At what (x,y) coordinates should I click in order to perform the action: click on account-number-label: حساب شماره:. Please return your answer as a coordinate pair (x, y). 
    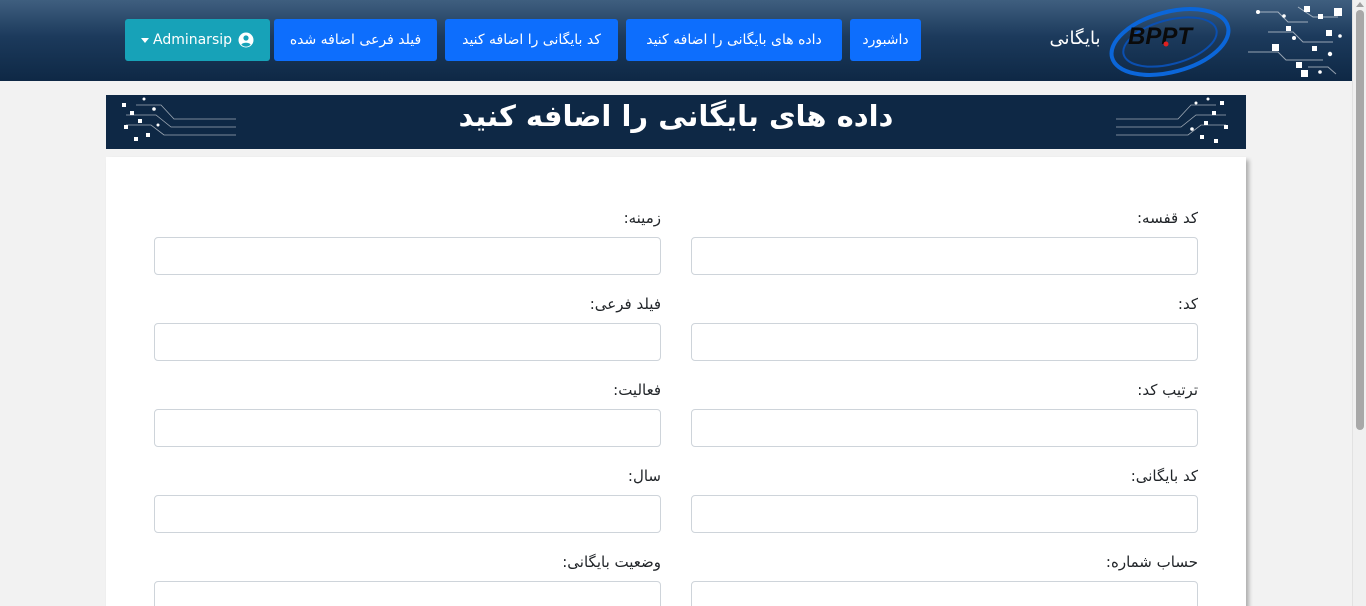
    Looking at the image, I should click on (1151, 562).